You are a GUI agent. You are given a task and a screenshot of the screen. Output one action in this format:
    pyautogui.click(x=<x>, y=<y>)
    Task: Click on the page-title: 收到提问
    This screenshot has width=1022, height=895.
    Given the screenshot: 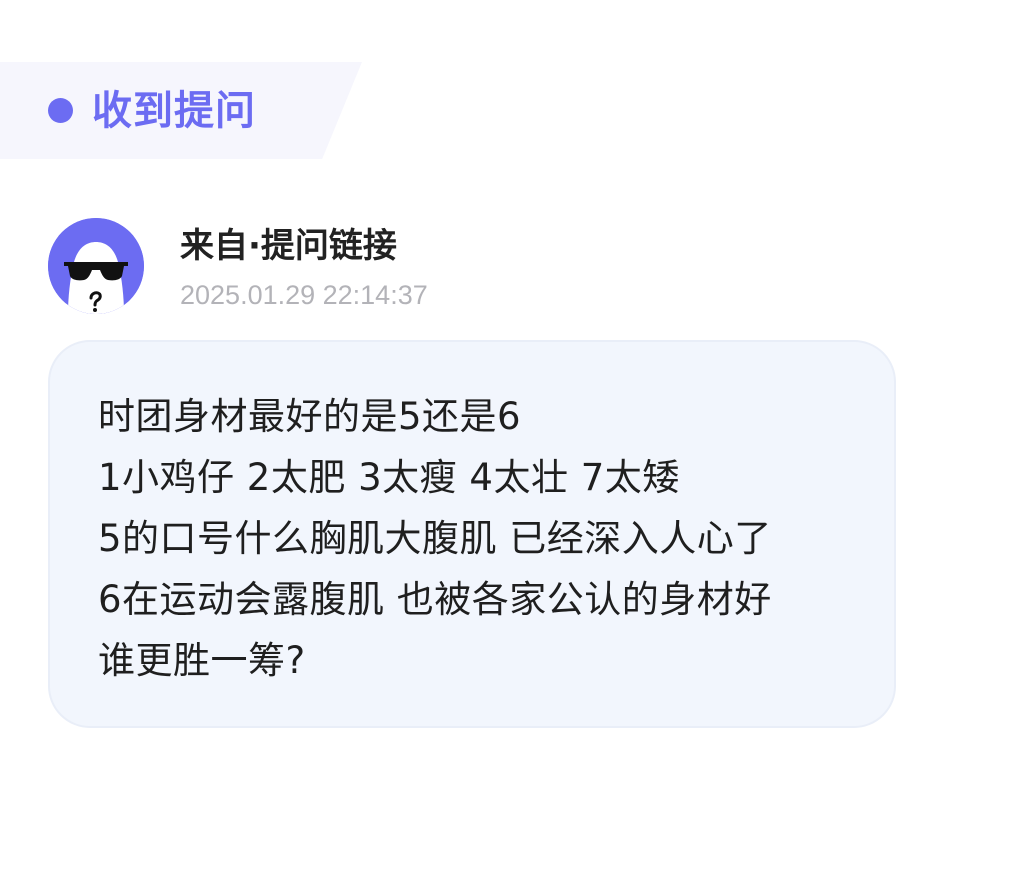 What is the action you would take?
    pyautogui.click(x=174, y=111)
    